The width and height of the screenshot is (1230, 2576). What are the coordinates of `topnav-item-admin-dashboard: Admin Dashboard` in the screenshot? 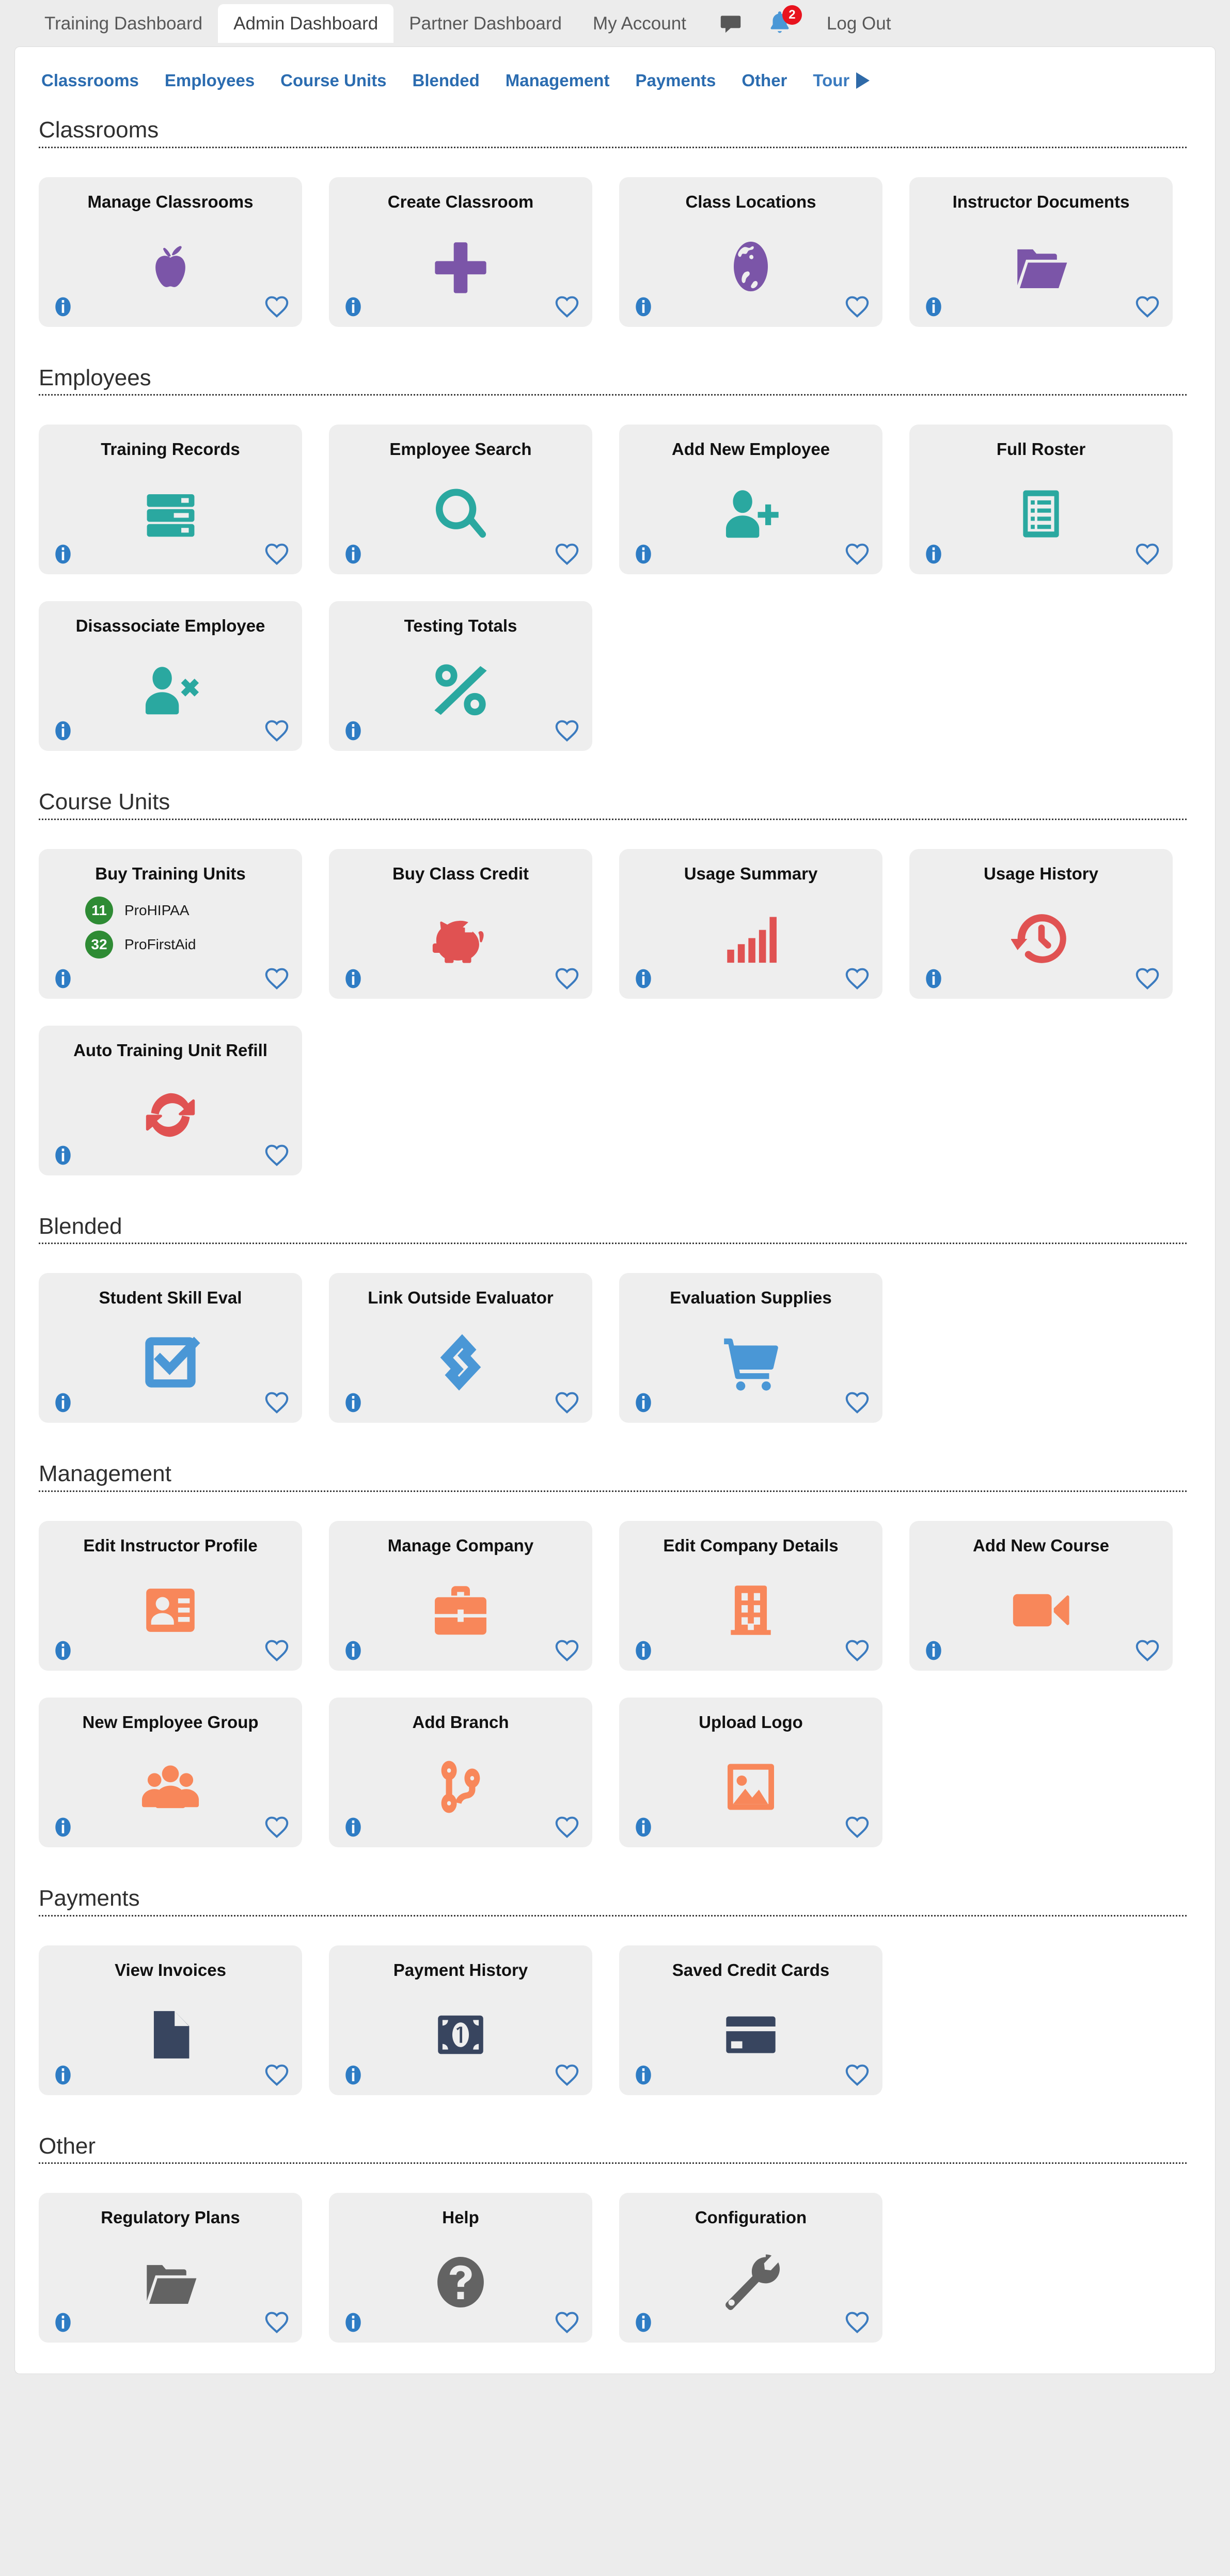 It's located at (306, 23).